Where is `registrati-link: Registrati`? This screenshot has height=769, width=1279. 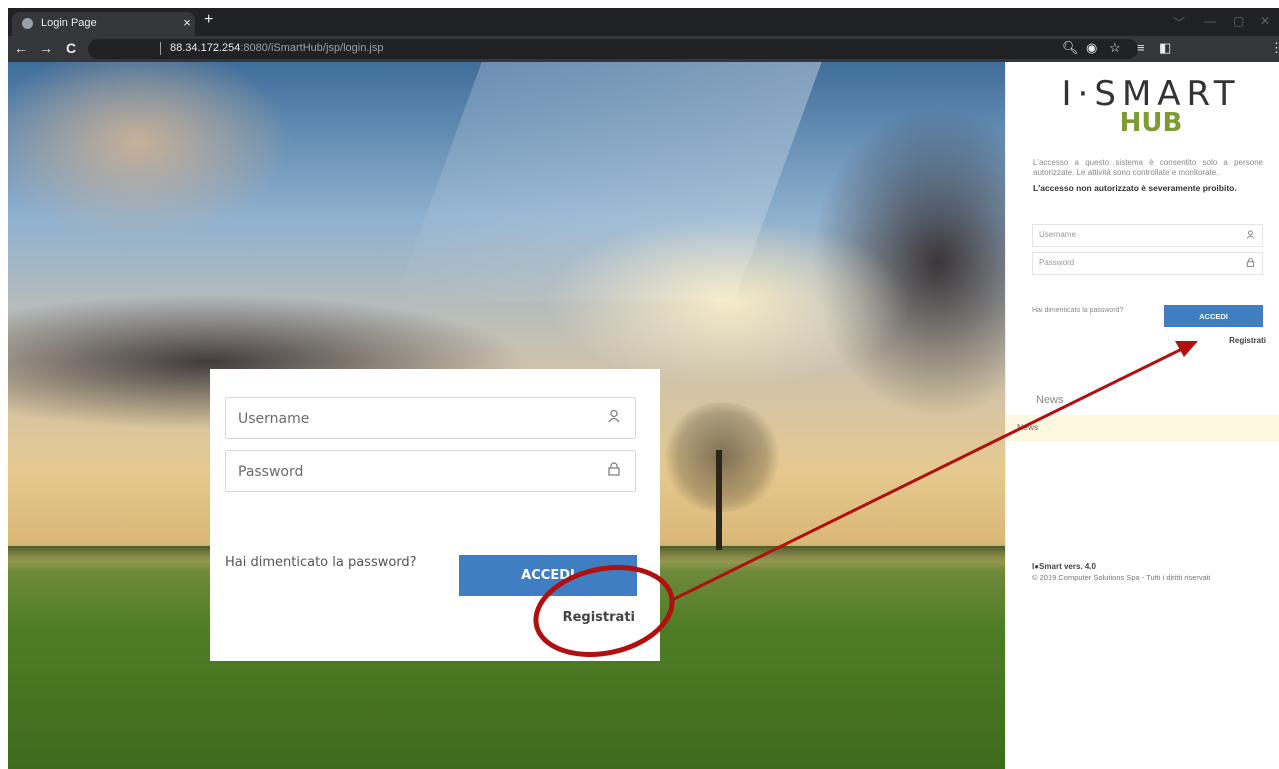
registrati-link: Registrati is located at coordinates (599, 617).